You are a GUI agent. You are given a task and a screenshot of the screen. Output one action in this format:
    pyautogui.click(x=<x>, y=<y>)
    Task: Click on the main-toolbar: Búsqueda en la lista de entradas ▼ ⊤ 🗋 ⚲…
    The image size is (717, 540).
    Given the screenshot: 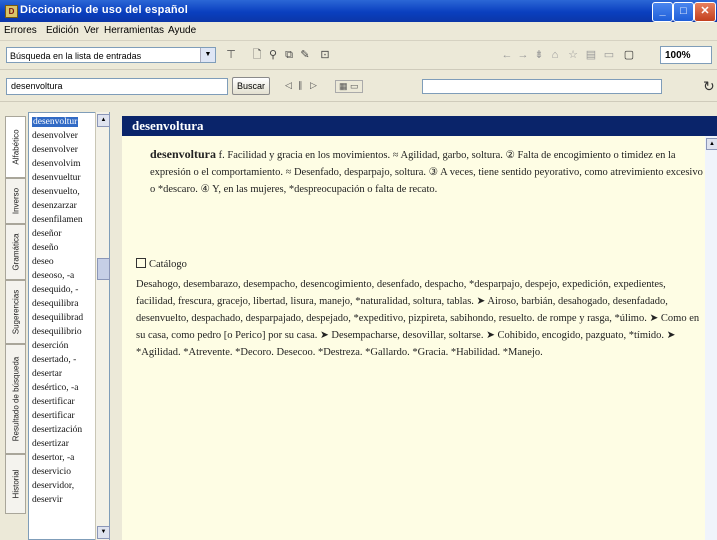 What is the action you would take?
    pyautogui.click(x=358, y=55)
    